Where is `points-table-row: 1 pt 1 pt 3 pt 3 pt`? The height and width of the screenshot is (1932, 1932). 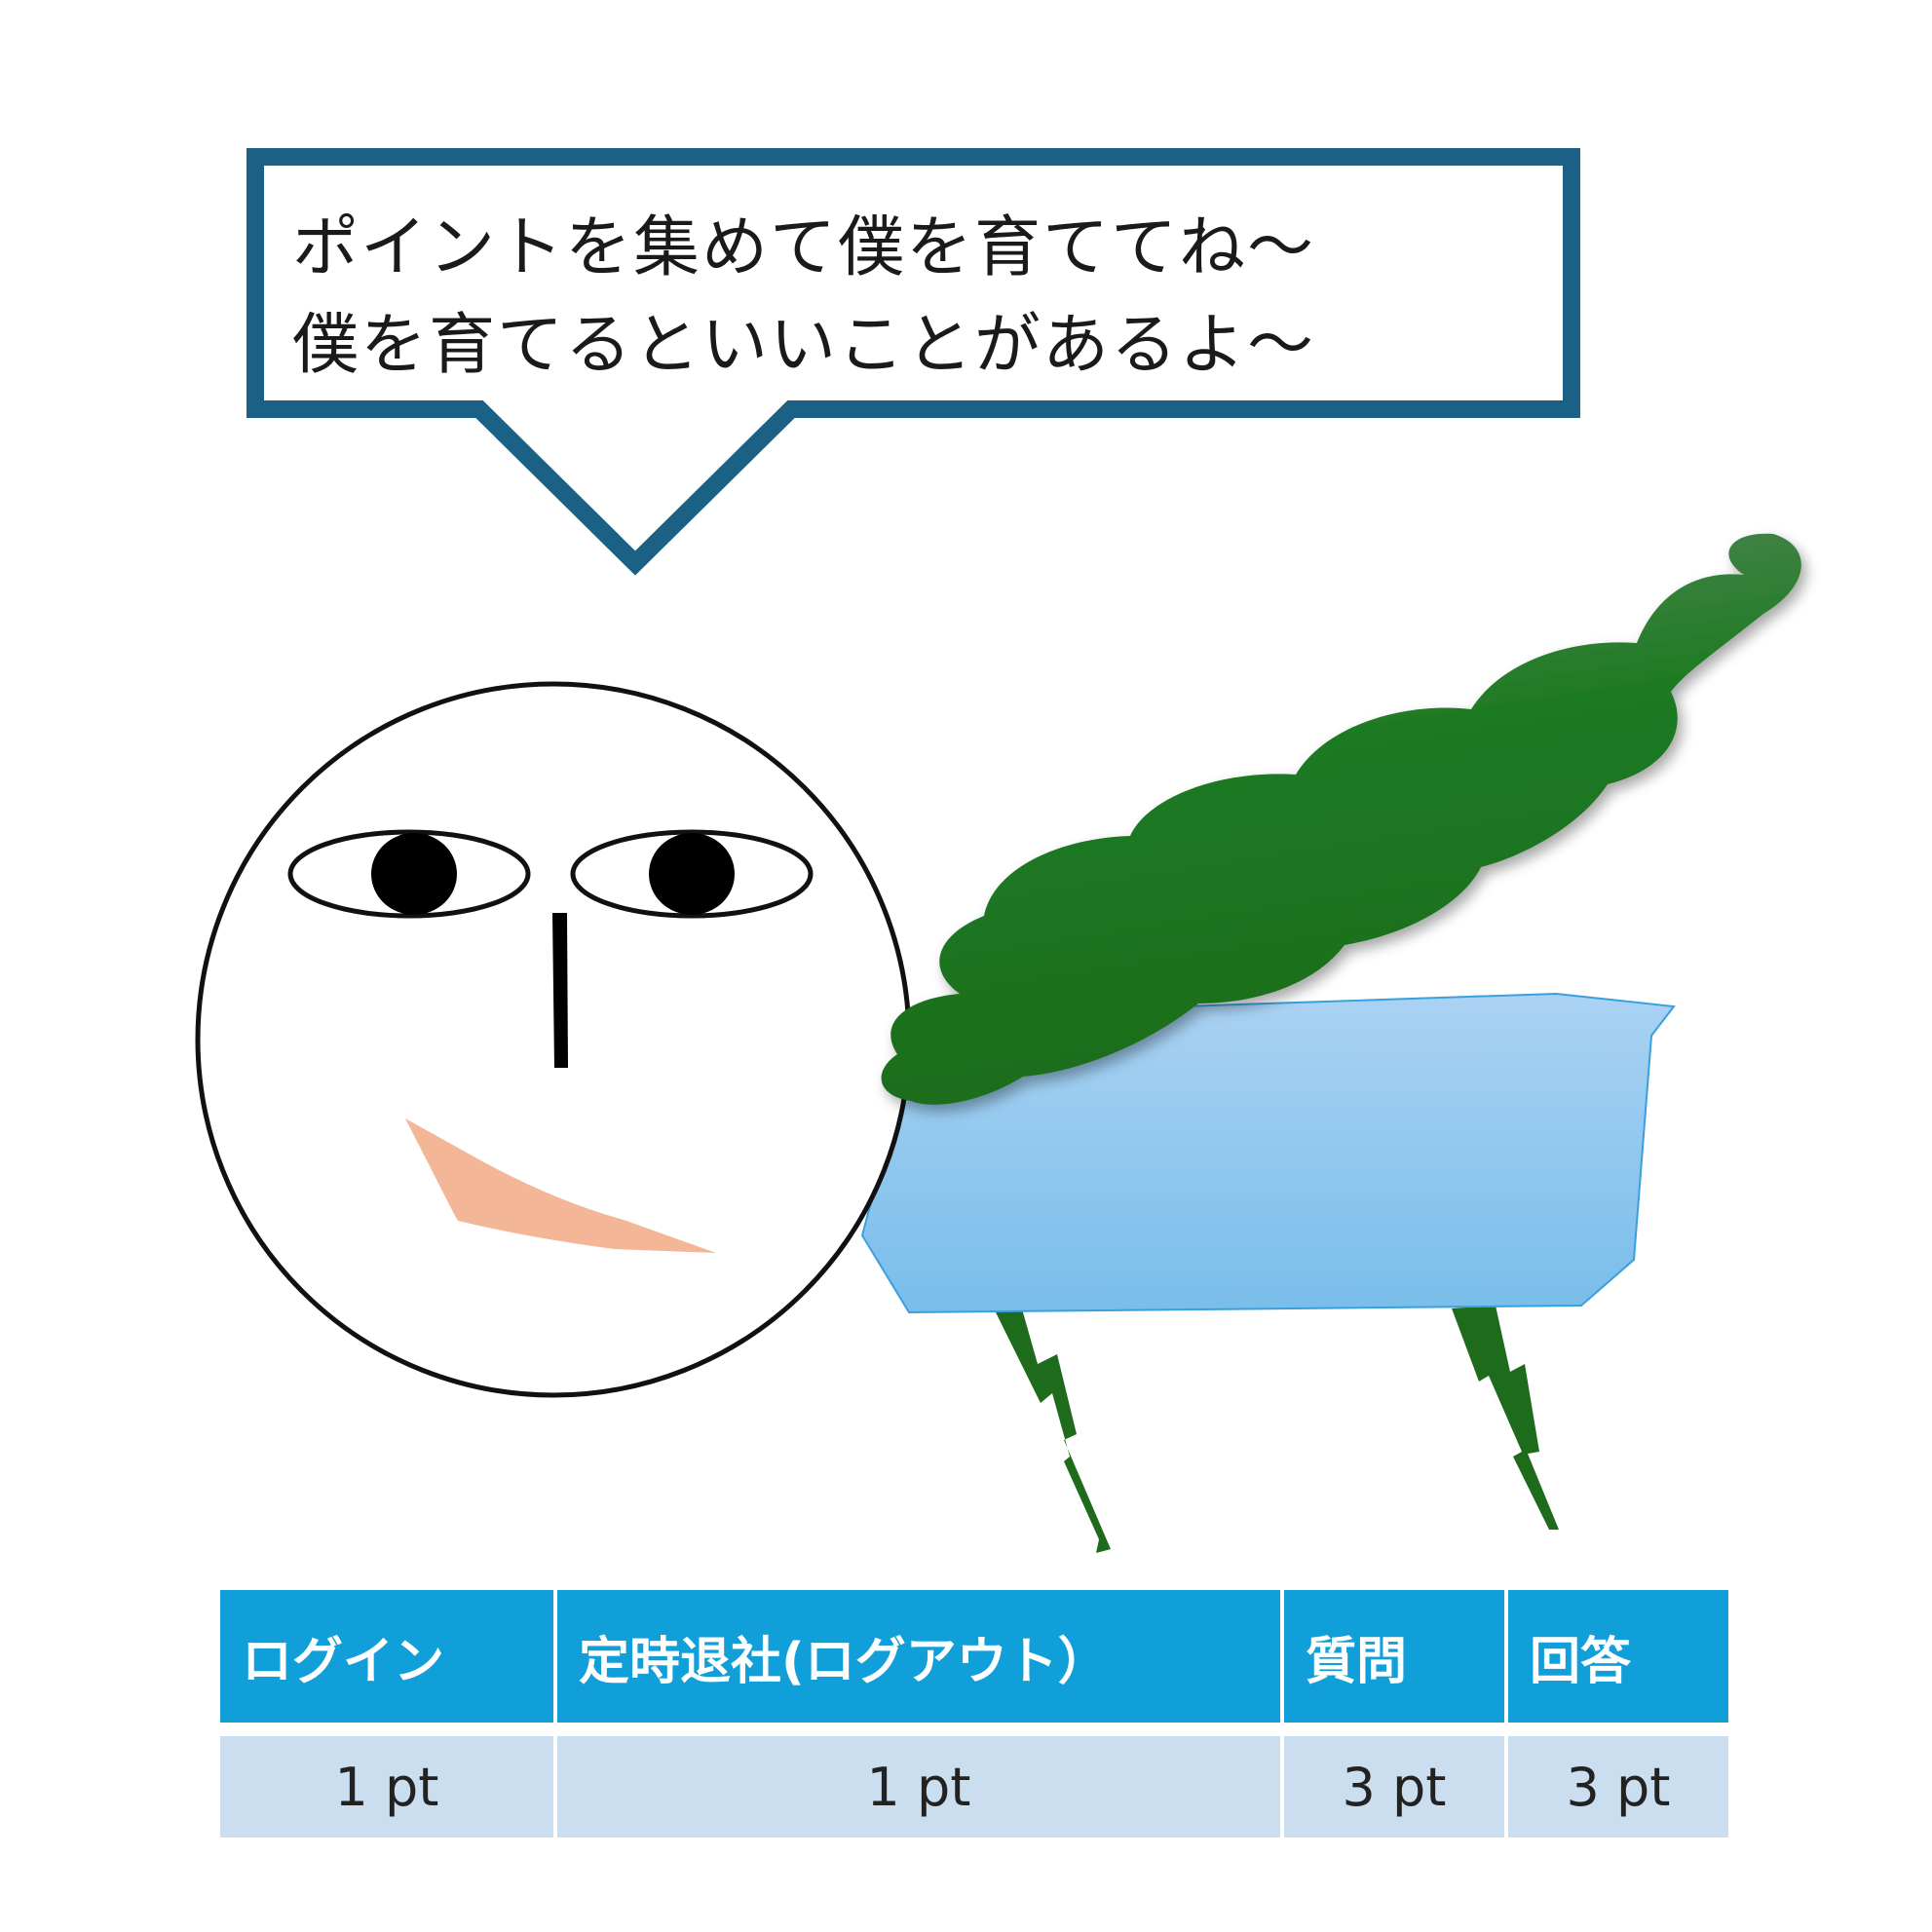
points-table-row: 1 pt 1 pt 3 pt 3 pt is located at coordinates (974, 1786).